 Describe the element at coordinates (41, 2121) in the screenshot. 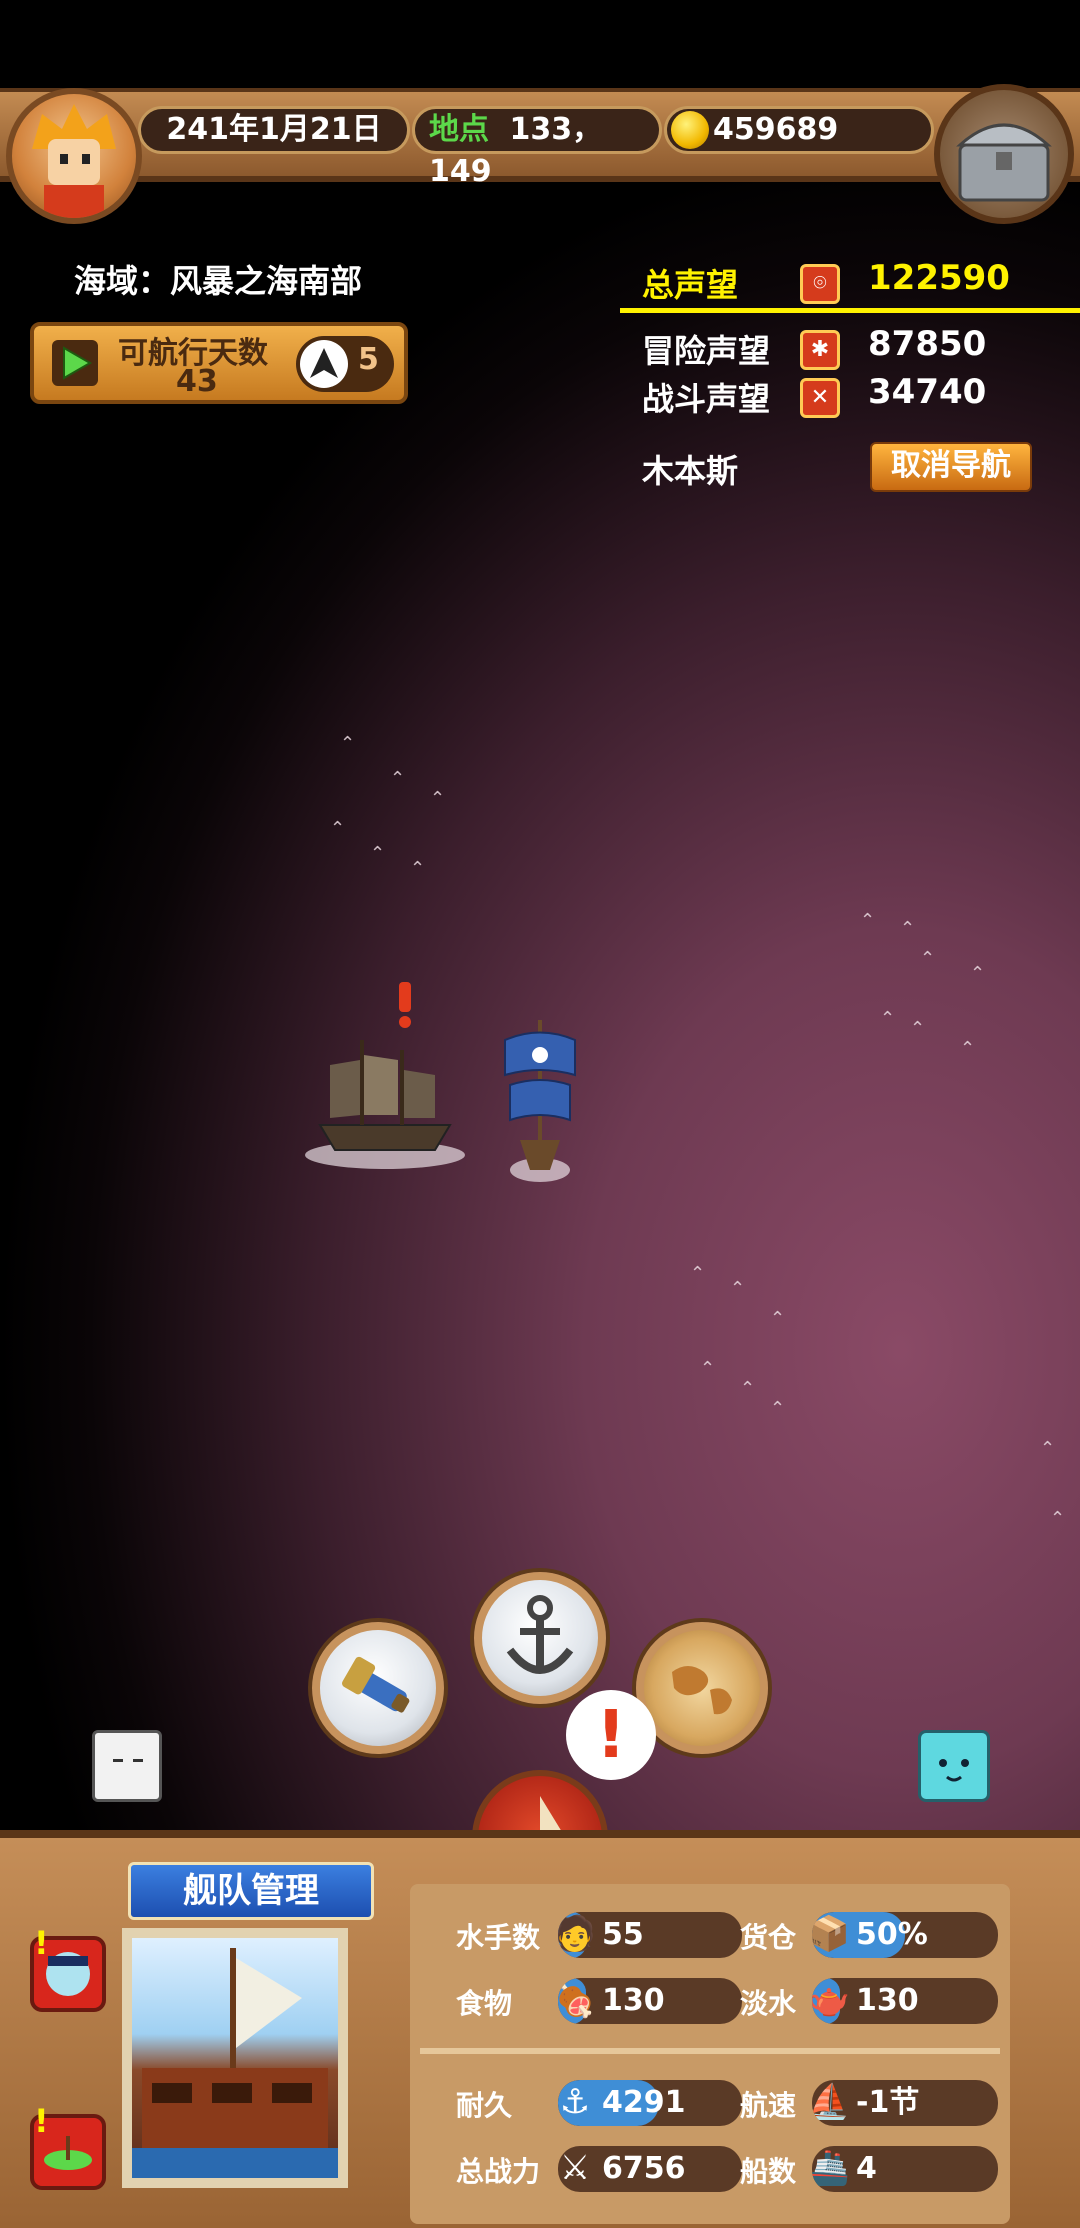

I see `island-alert-icon: !` at that location.